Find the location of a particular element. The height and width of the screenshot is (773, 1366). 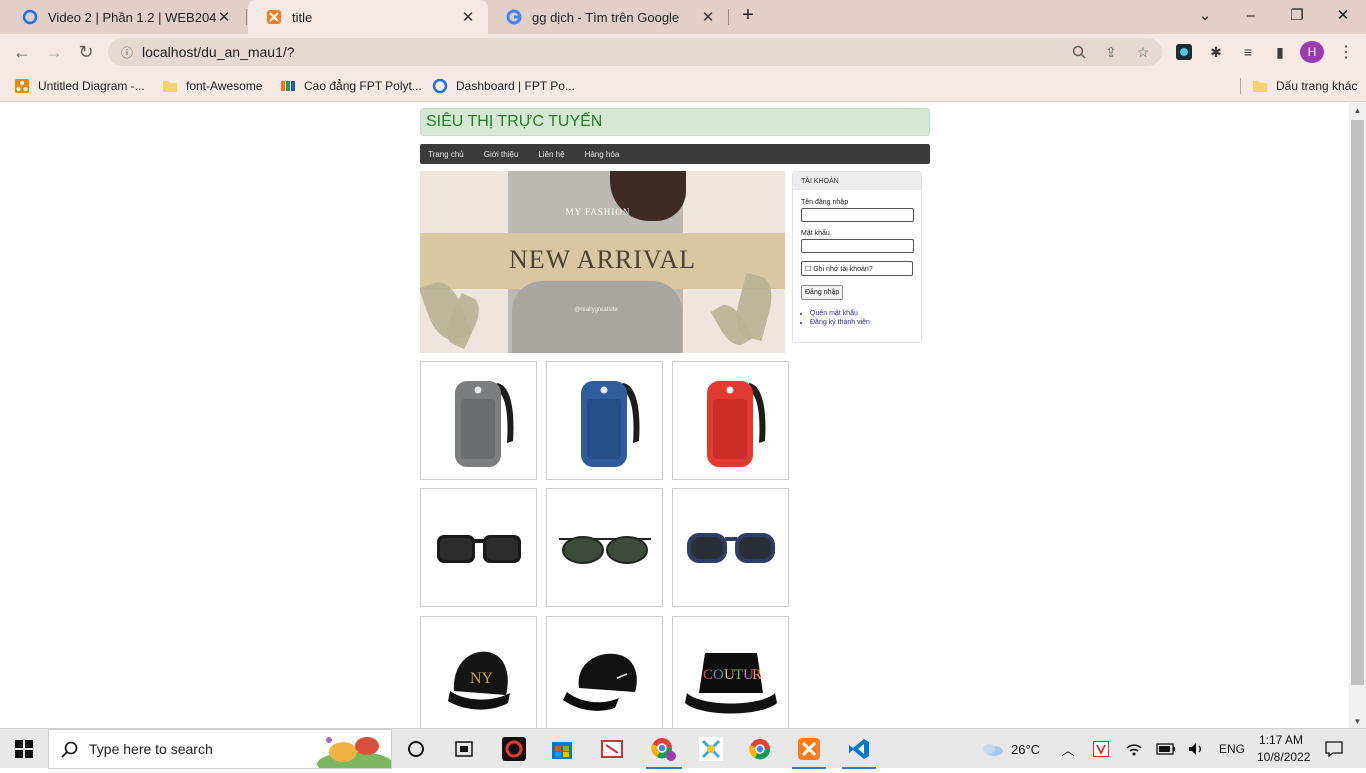

fpt-logo-icon is located at coordinates (288, 86).